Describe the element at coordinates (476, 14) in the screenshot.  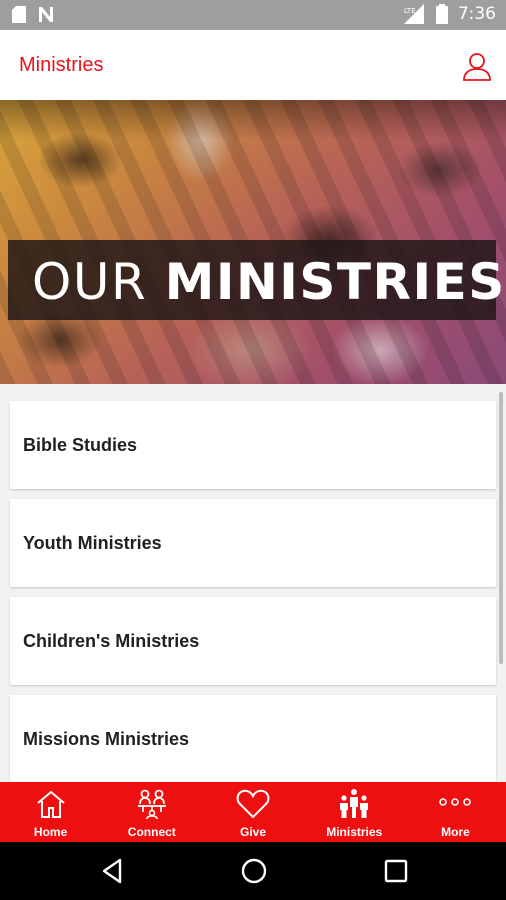
I see `status-time: 7:36` at that location.